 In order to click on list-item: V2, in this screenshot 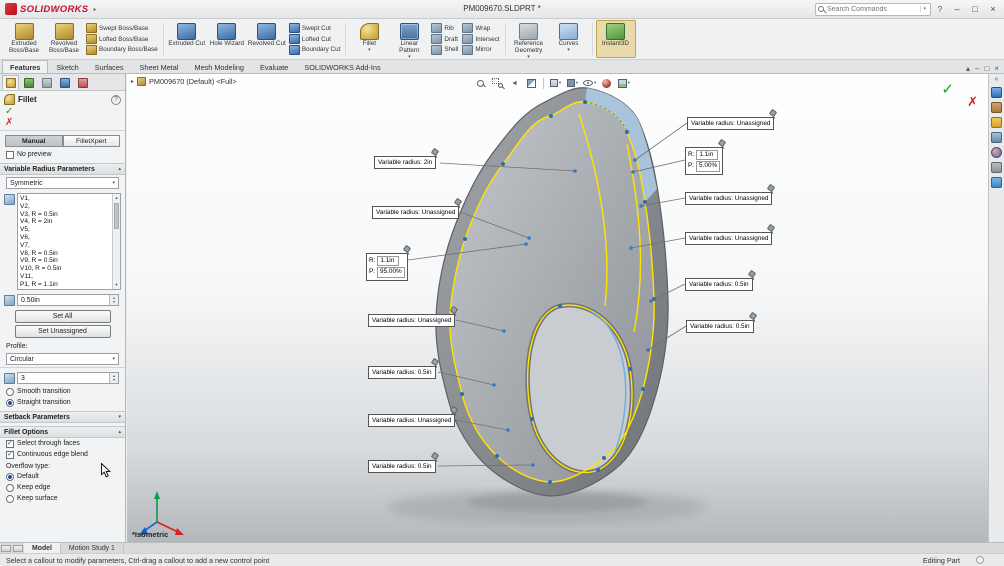, I will do `click(65, 207)`.